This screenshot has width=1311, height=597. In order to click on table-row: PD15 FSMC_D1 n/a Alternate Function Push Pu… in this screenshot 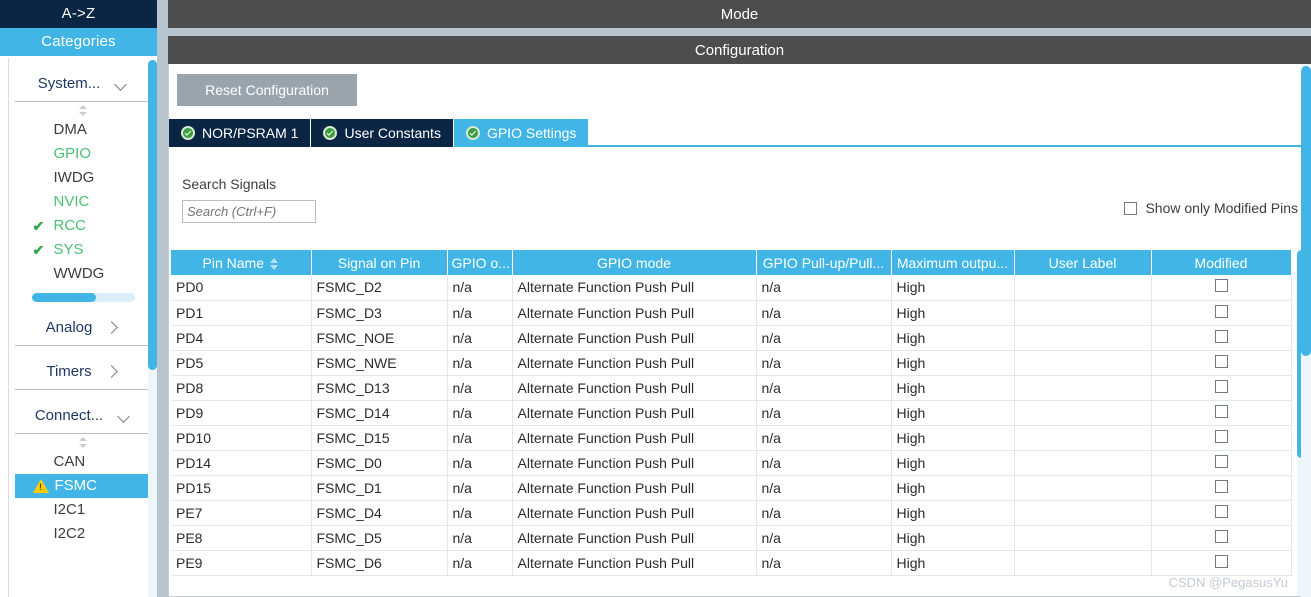, I will do `click(731, 488)`.